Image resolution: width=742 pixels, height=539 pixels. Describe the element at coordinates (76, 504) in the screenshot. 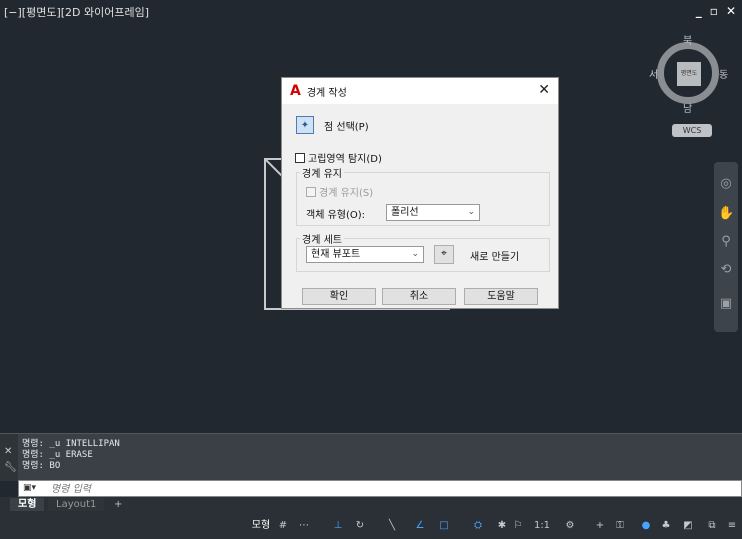

I see `tab-layout1: Layout1` at that location.